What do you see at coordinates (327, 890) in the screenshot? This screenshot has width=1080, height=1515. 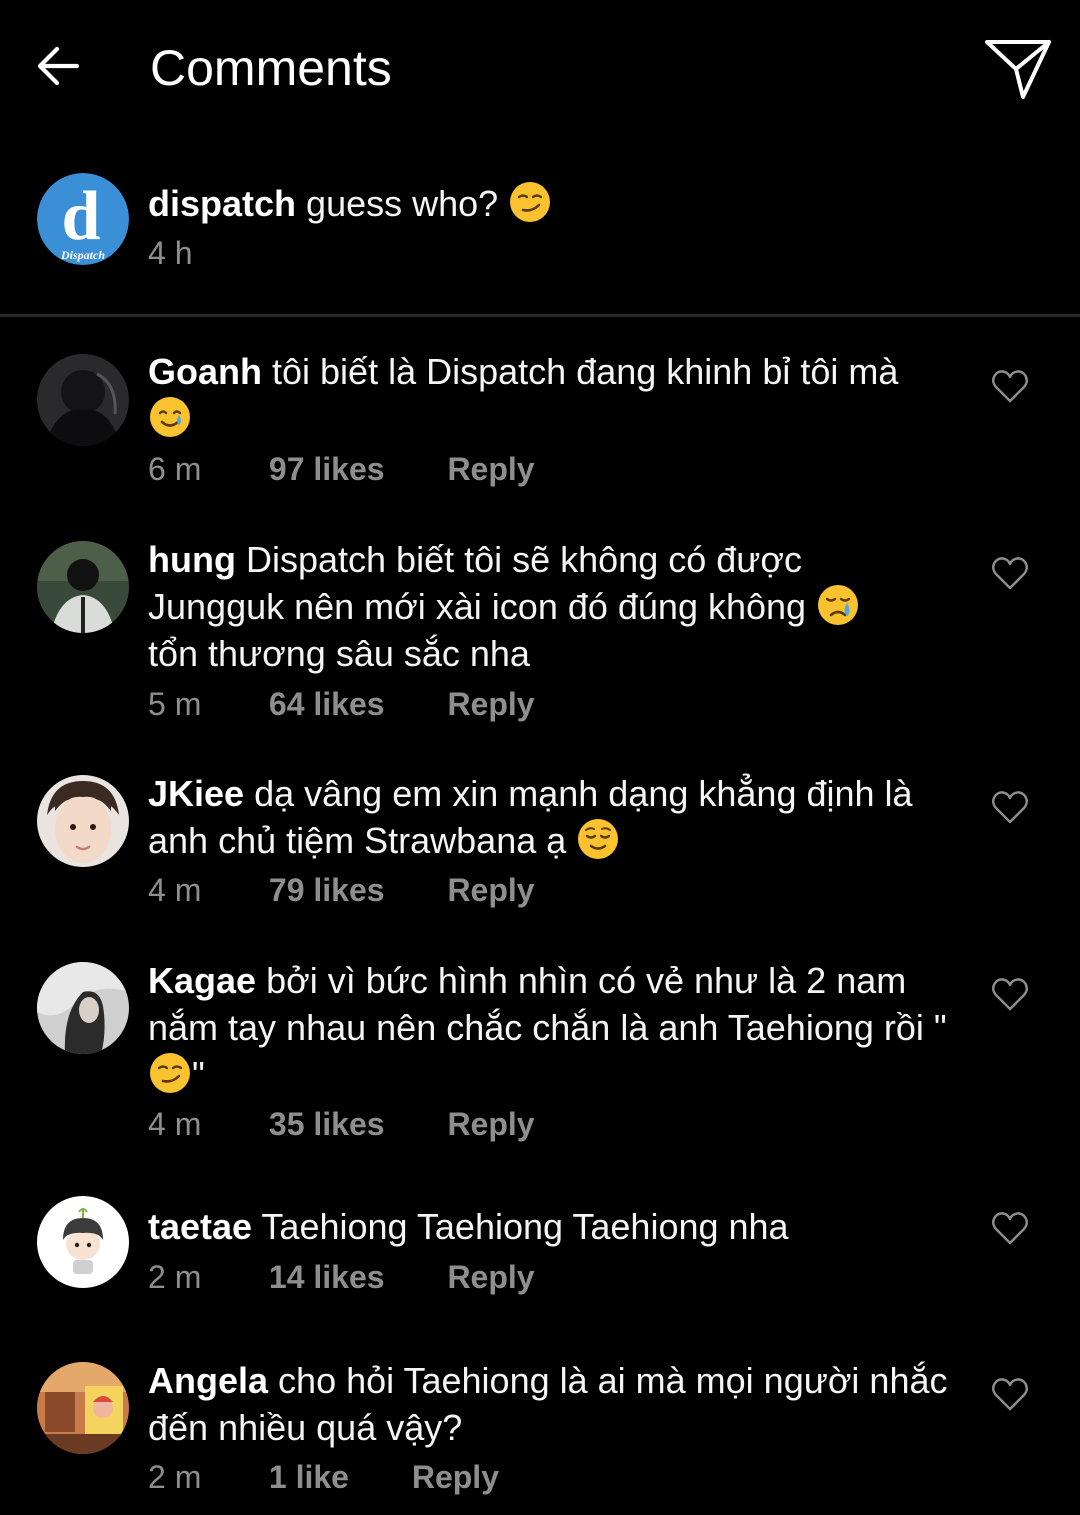 I see `likes-count: 79 likes` at bounding box center [327, 890].